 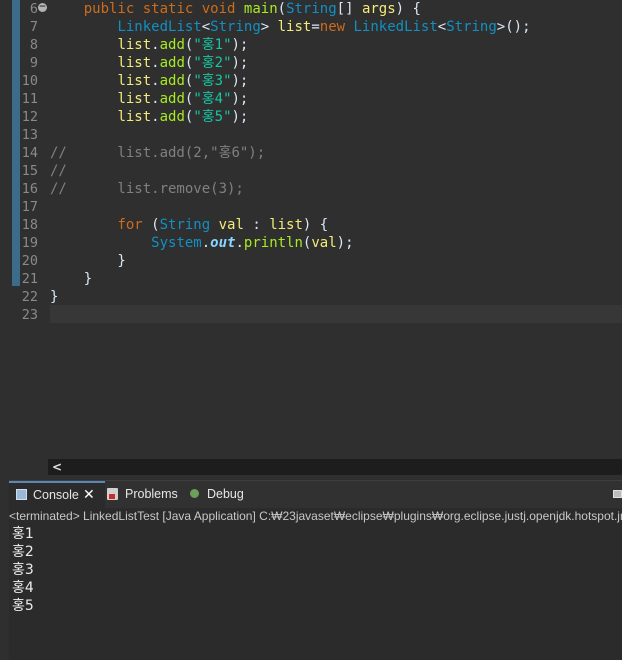 What do you see at coordinates (29, 135) in the screenshot?
I see `line-number: 13` at bounding box center [29, 135].